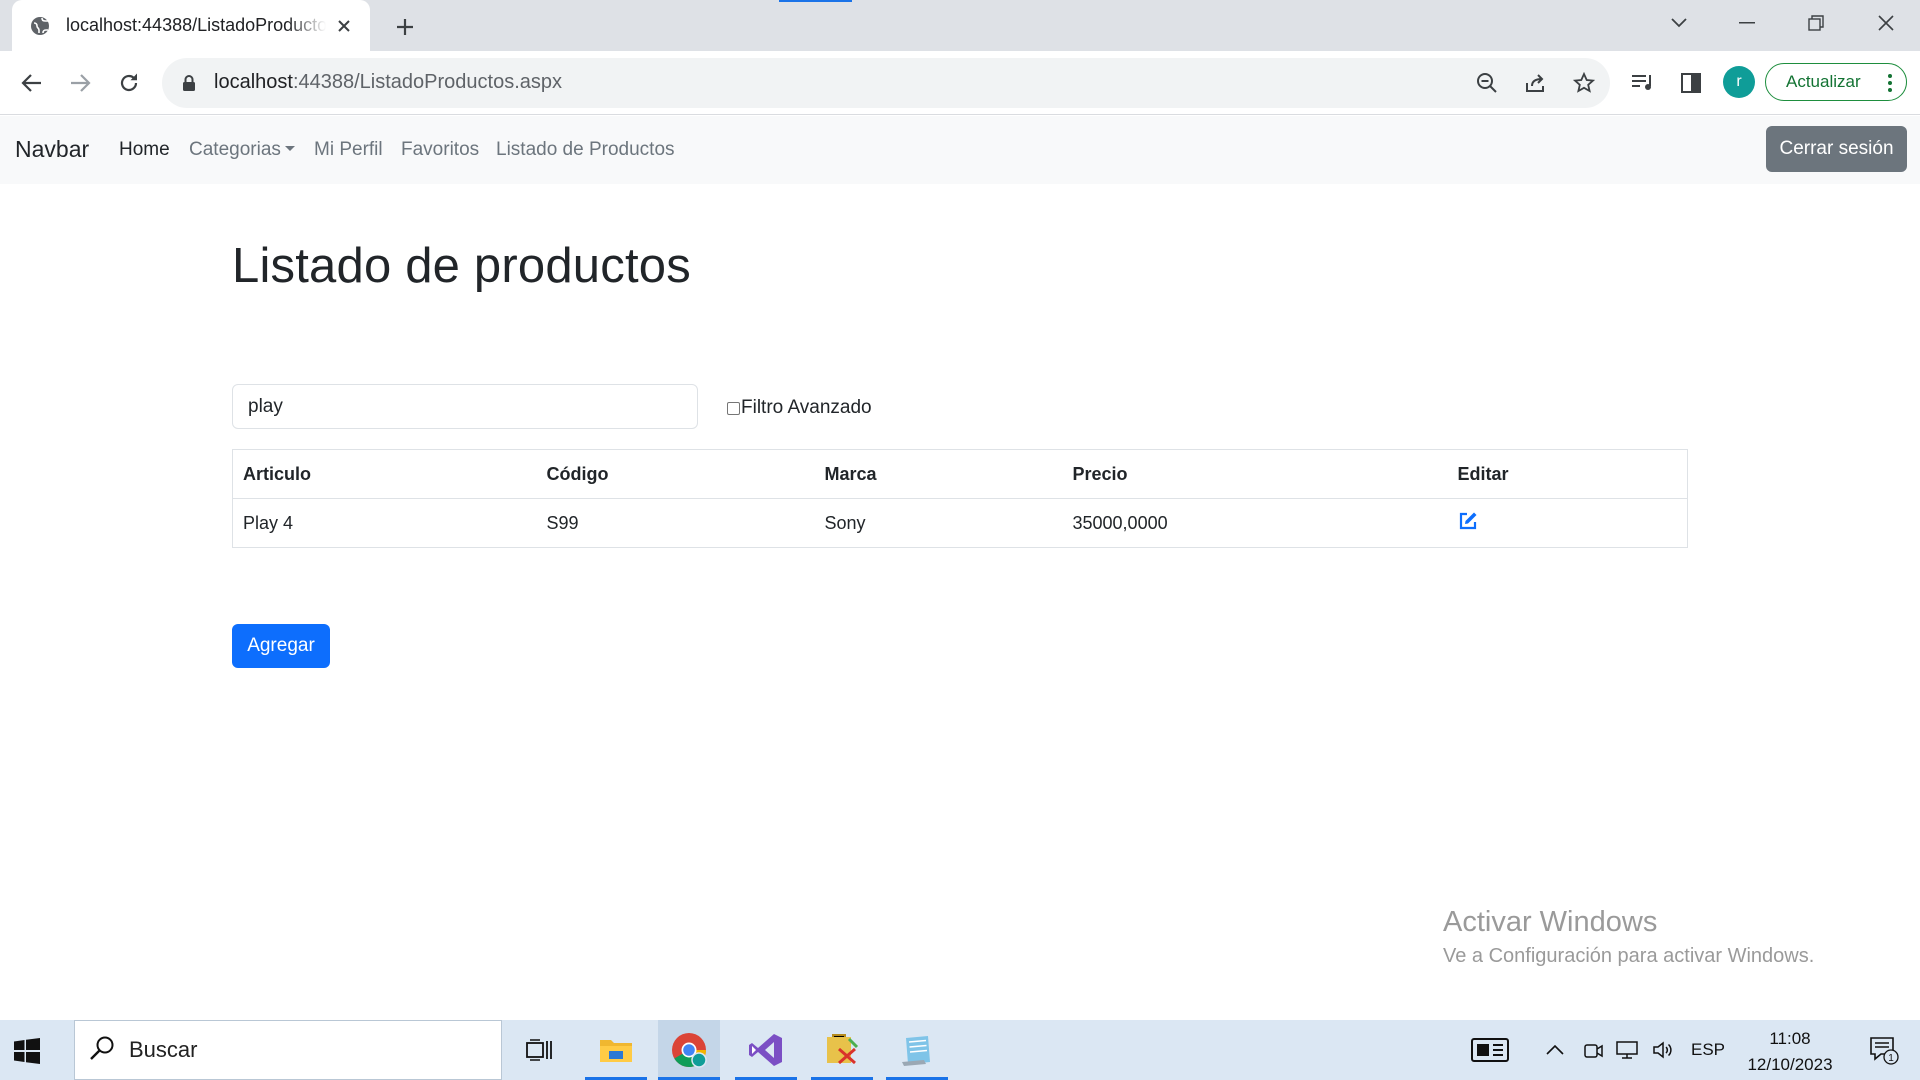 This screenshot has width=1920, height=1080. Describe the element at coordinates (189, 85) in the screenshot. I see `lock-icon` at that location.